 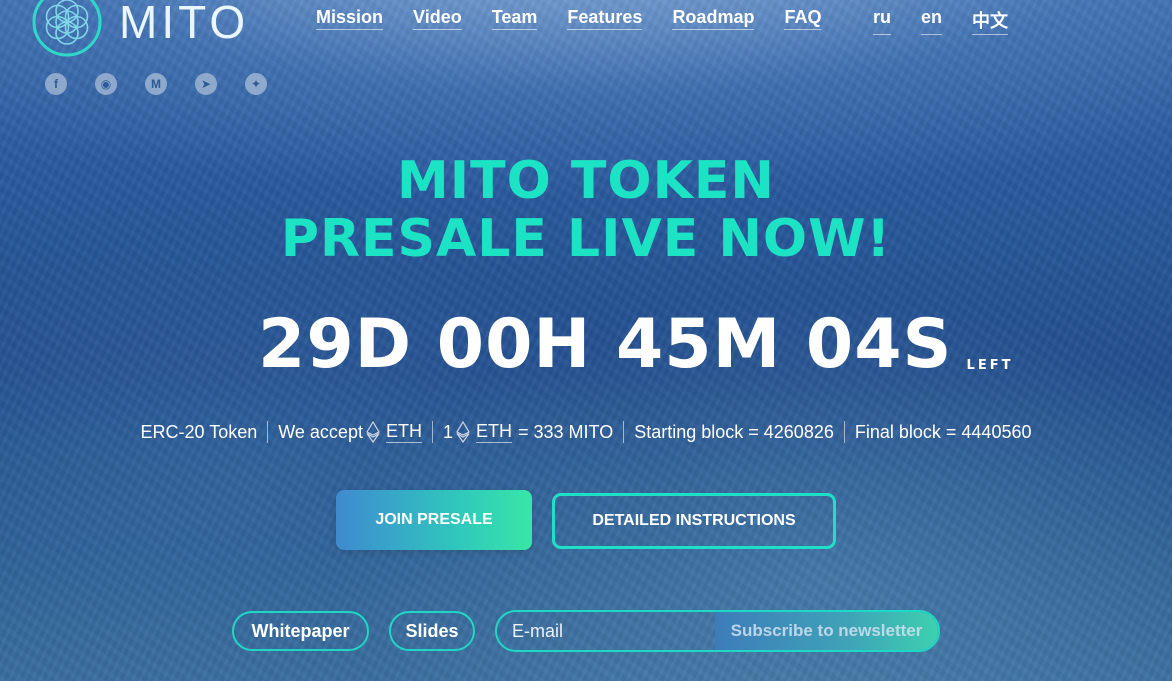 I want to click on final-block: Final block = 4440560, so click(x=942, y=432).